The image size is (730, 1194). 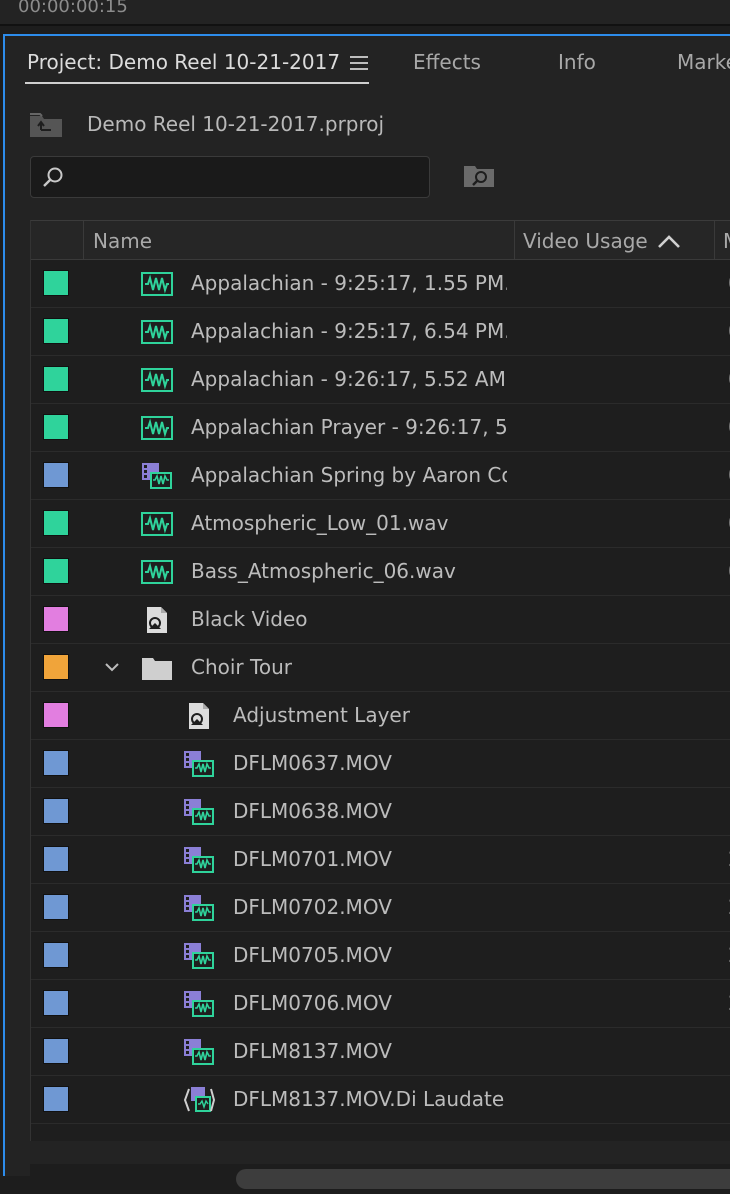 I want to click on item-name: Appalachian Spring by Aaron Co, so click(x=349, y=475).